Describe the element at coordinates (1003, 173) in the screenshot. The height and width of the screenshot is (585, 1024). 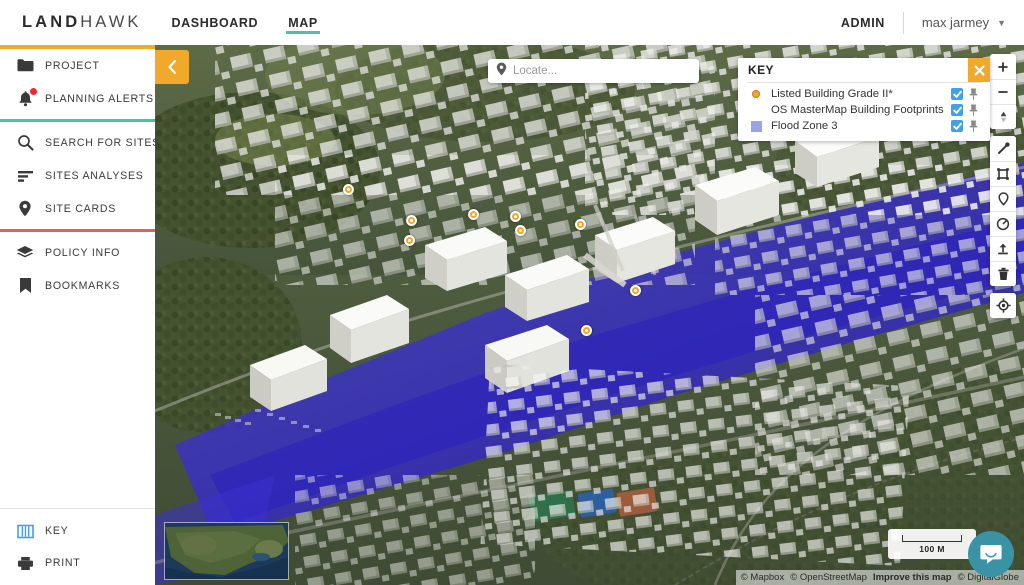
I see `draw-rectangle-button` at that location.